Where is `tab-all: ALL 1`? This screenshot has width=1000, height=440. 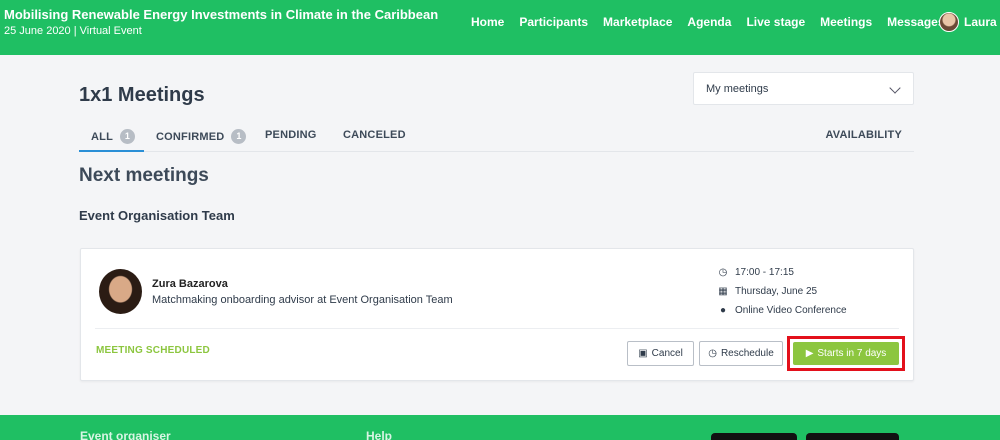 tab-all: ALL 1 is located at coordinates (113, 136).